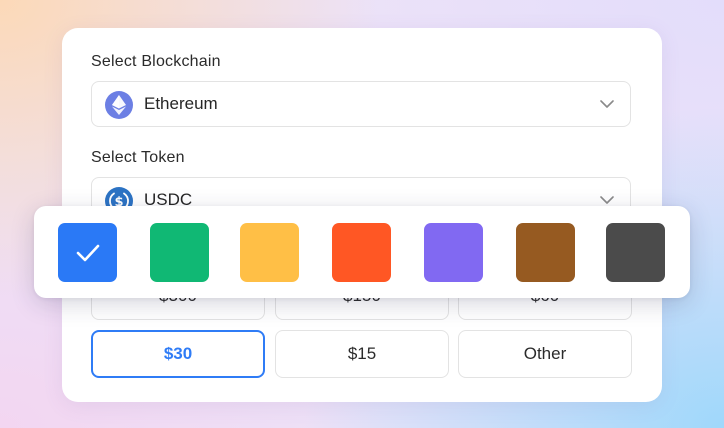  What do you see at coordinates (156, 61) in the screenshot?
I see `blockchain-label: Select Blockchain` at bounding box center [156, 61].